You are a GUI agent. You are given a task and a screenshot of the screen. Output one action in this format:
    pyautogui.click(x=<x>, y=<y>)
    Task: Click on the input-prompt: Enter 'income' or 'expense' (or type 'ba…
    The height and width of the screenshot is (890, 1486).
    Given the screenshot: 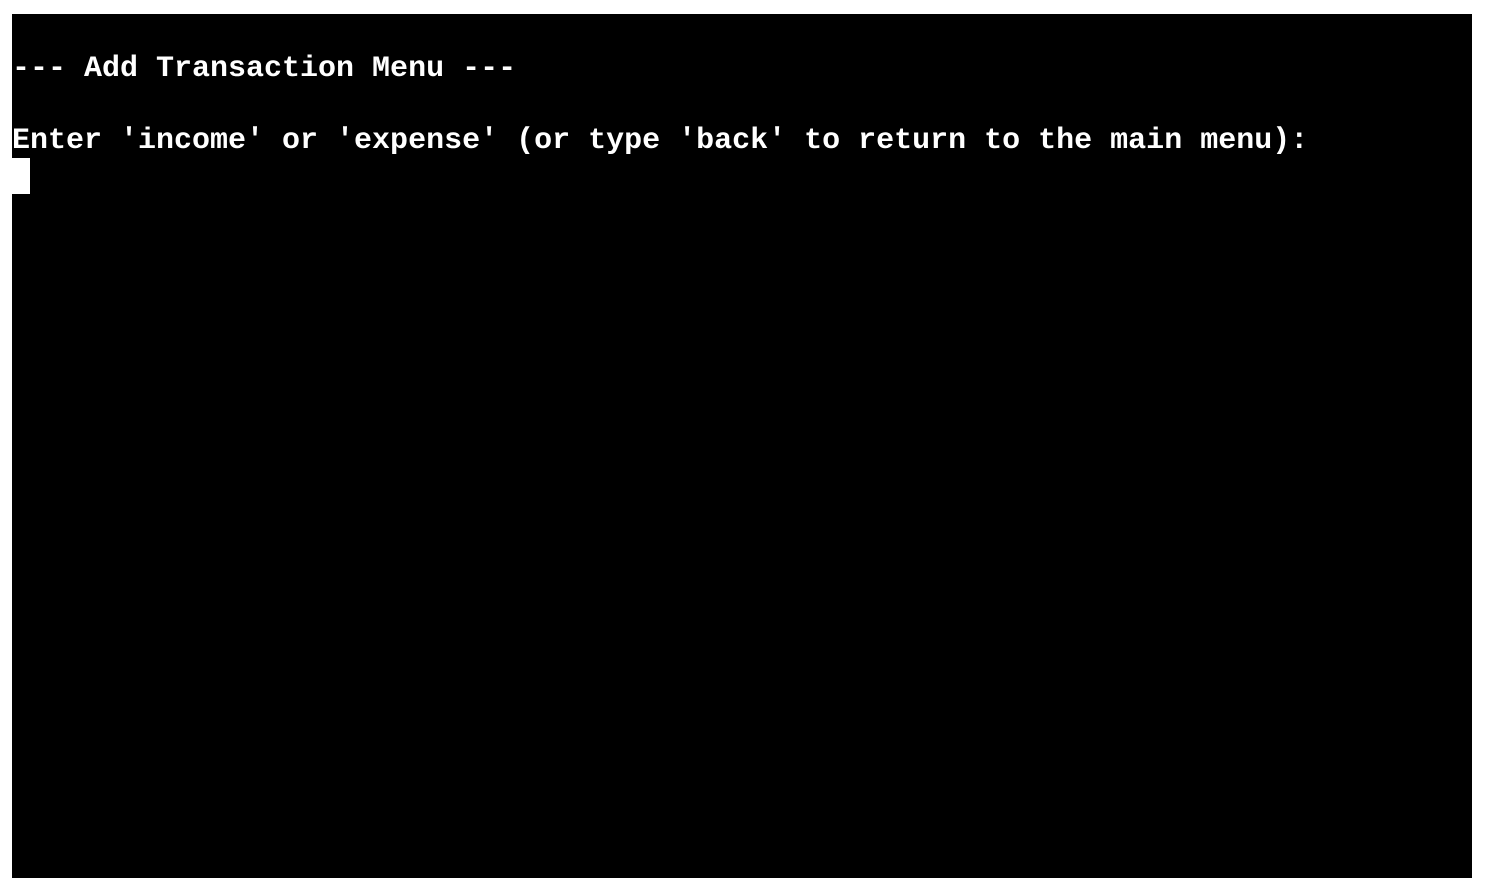 What is the action you would take?
    pyautogui.click(x=660, y=141)
    